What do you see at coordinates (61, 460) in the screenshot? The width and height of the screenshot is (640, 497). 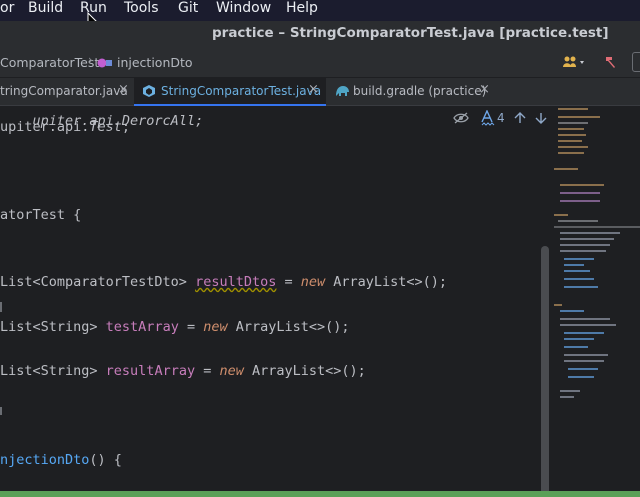 I see `code-line-method: njectionDto() {` at bounding box center [61, 460].